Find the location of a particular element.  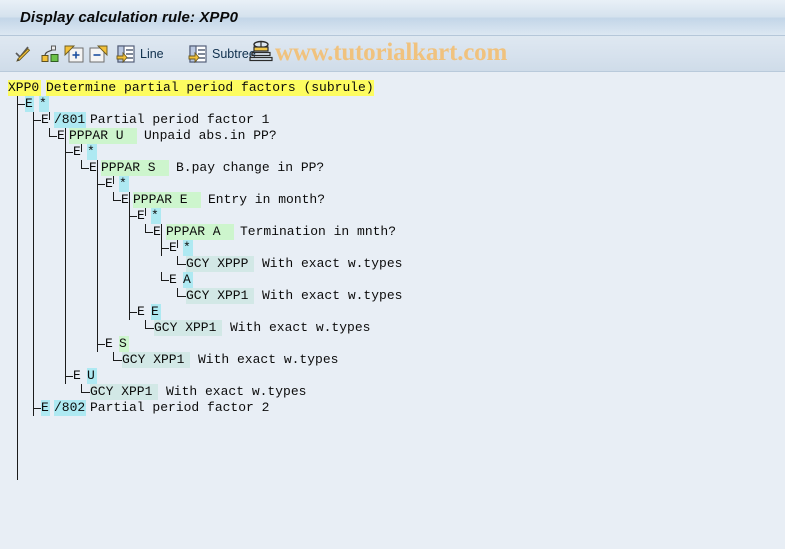

tree-row-802-cell-0: E is located at coordinates (45, 408).